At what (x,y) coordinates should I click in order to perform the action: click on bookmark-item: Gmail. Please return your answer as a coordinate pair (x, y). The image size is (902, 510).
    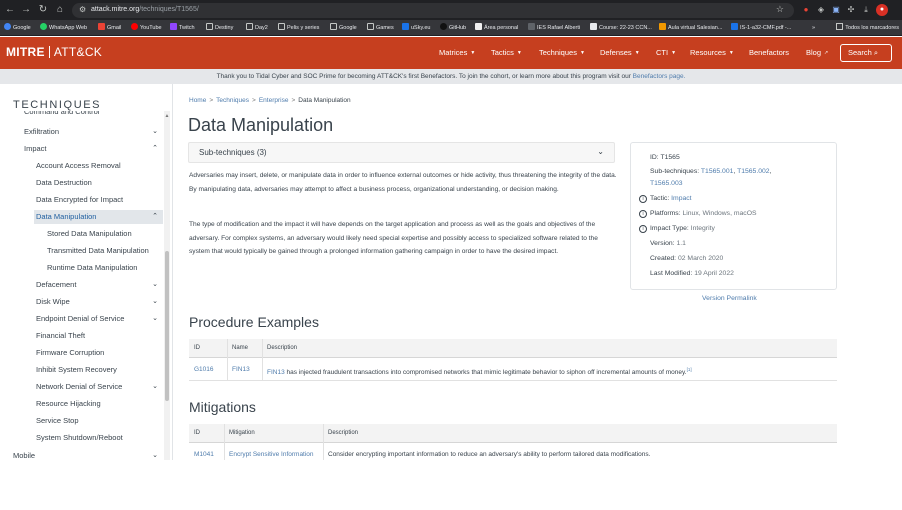
    Looking at the image, I should click on (109, 28).